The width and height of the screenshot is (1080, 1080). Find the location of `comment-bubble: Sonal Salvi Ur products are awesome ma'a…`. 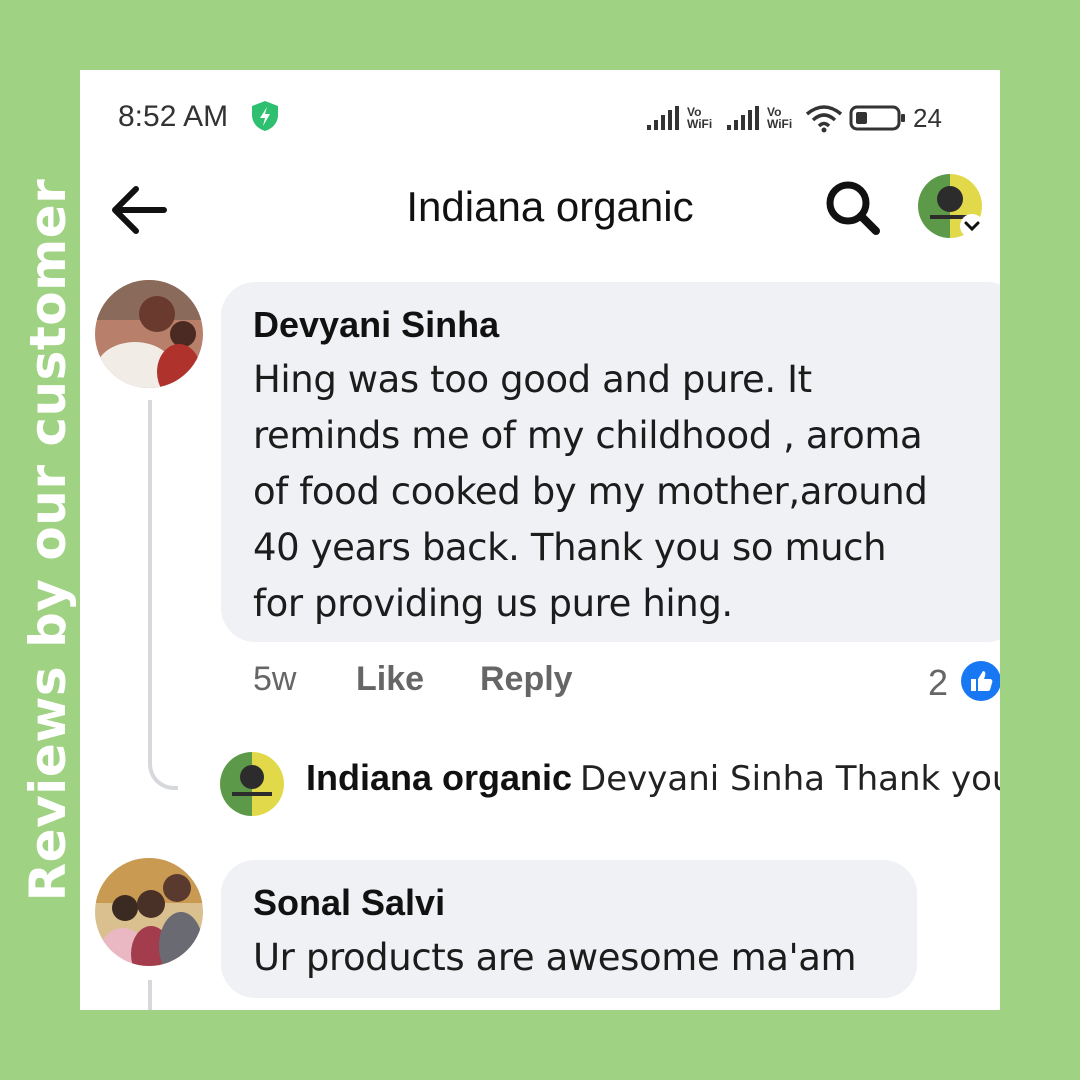

comment-bubble: Sonal Salvi Ur products are awesome ma'a… is located at coordinates (569, 929).